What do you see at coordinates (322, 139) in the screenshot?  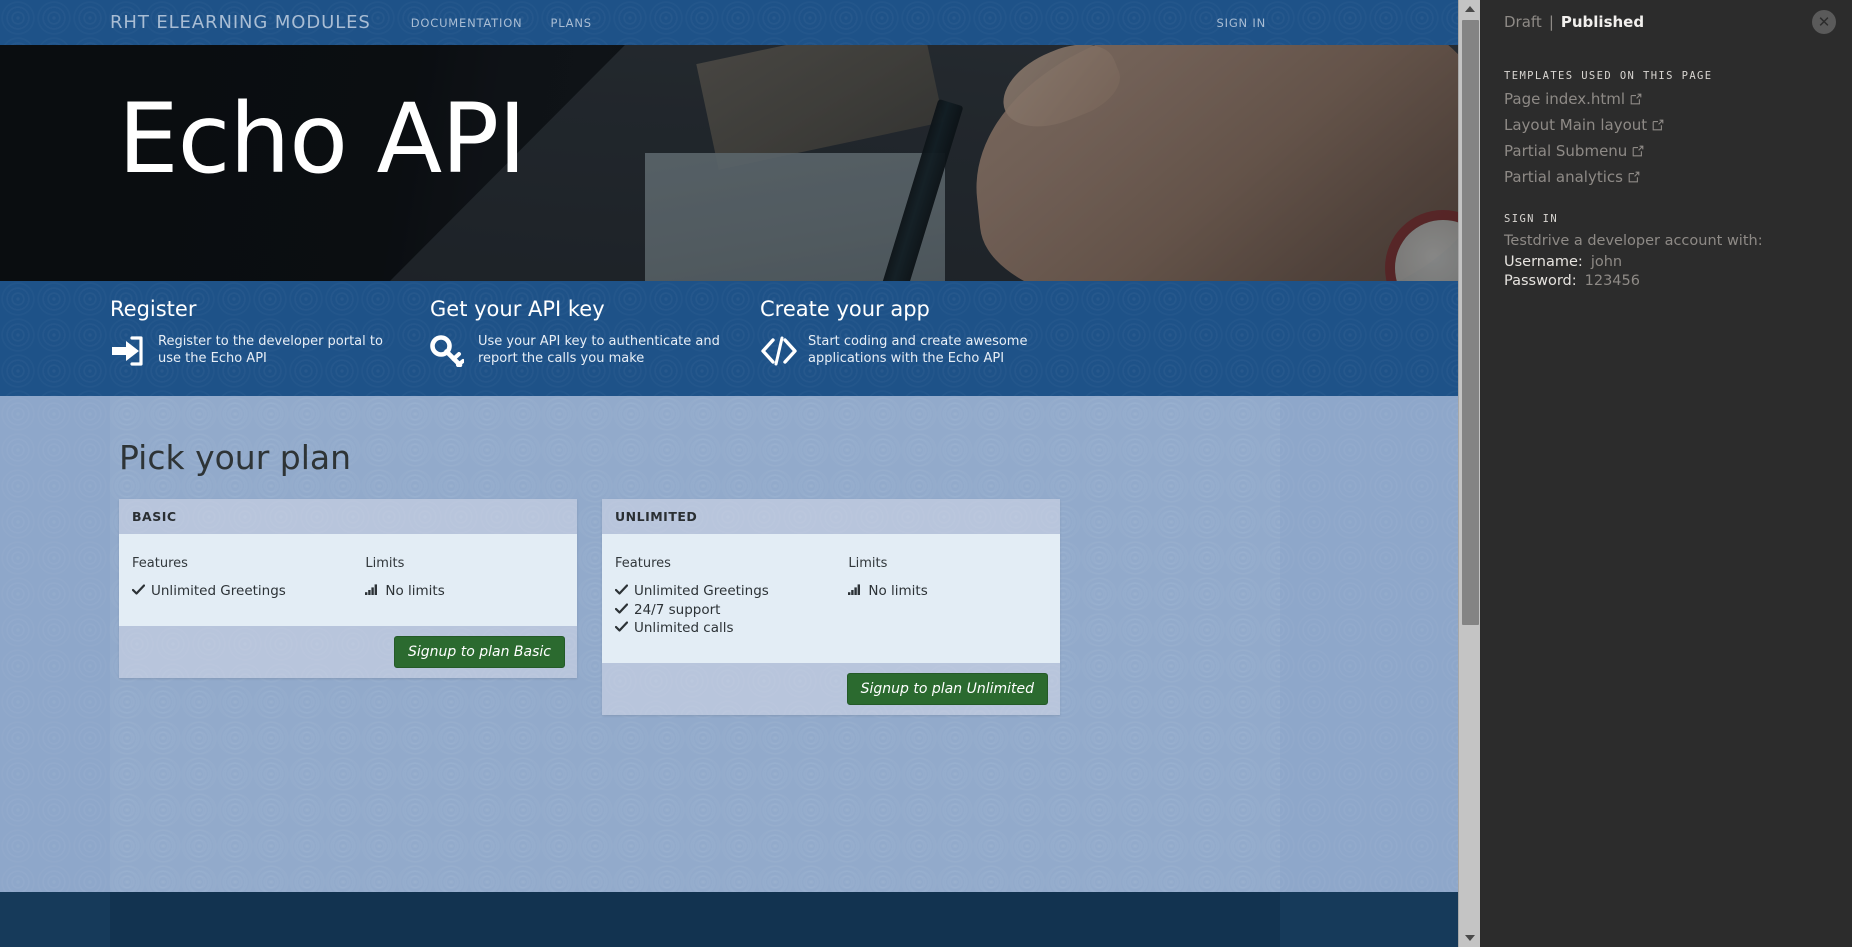 I see `hero-title: Echo API` at bounding box center [322, 139].